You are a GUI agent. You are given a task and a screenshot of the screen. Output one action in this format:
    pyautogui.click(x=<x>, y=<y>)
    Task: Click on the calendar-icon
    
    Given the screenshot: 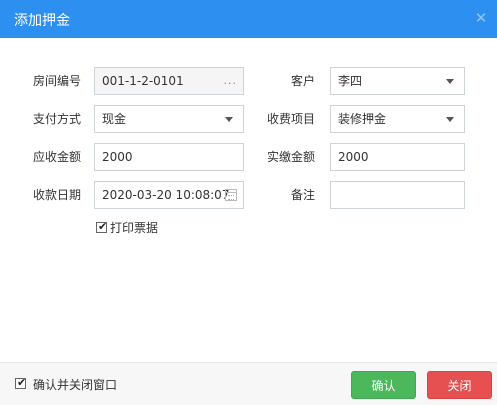 What is the action you would take?
    pyautogui.click(x=231, y=195)
    